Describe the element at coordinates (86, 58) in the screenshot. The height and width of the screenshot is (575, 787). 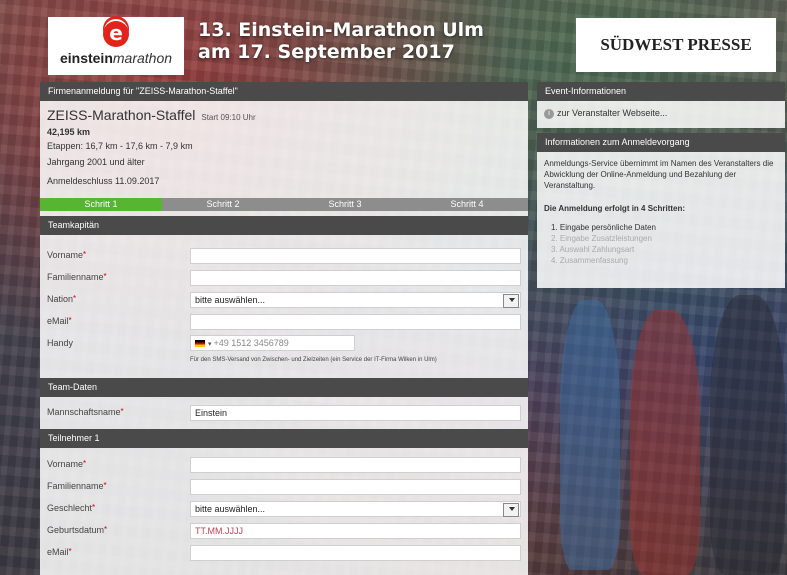
I see `logo-word-bold: einstein` at that location.